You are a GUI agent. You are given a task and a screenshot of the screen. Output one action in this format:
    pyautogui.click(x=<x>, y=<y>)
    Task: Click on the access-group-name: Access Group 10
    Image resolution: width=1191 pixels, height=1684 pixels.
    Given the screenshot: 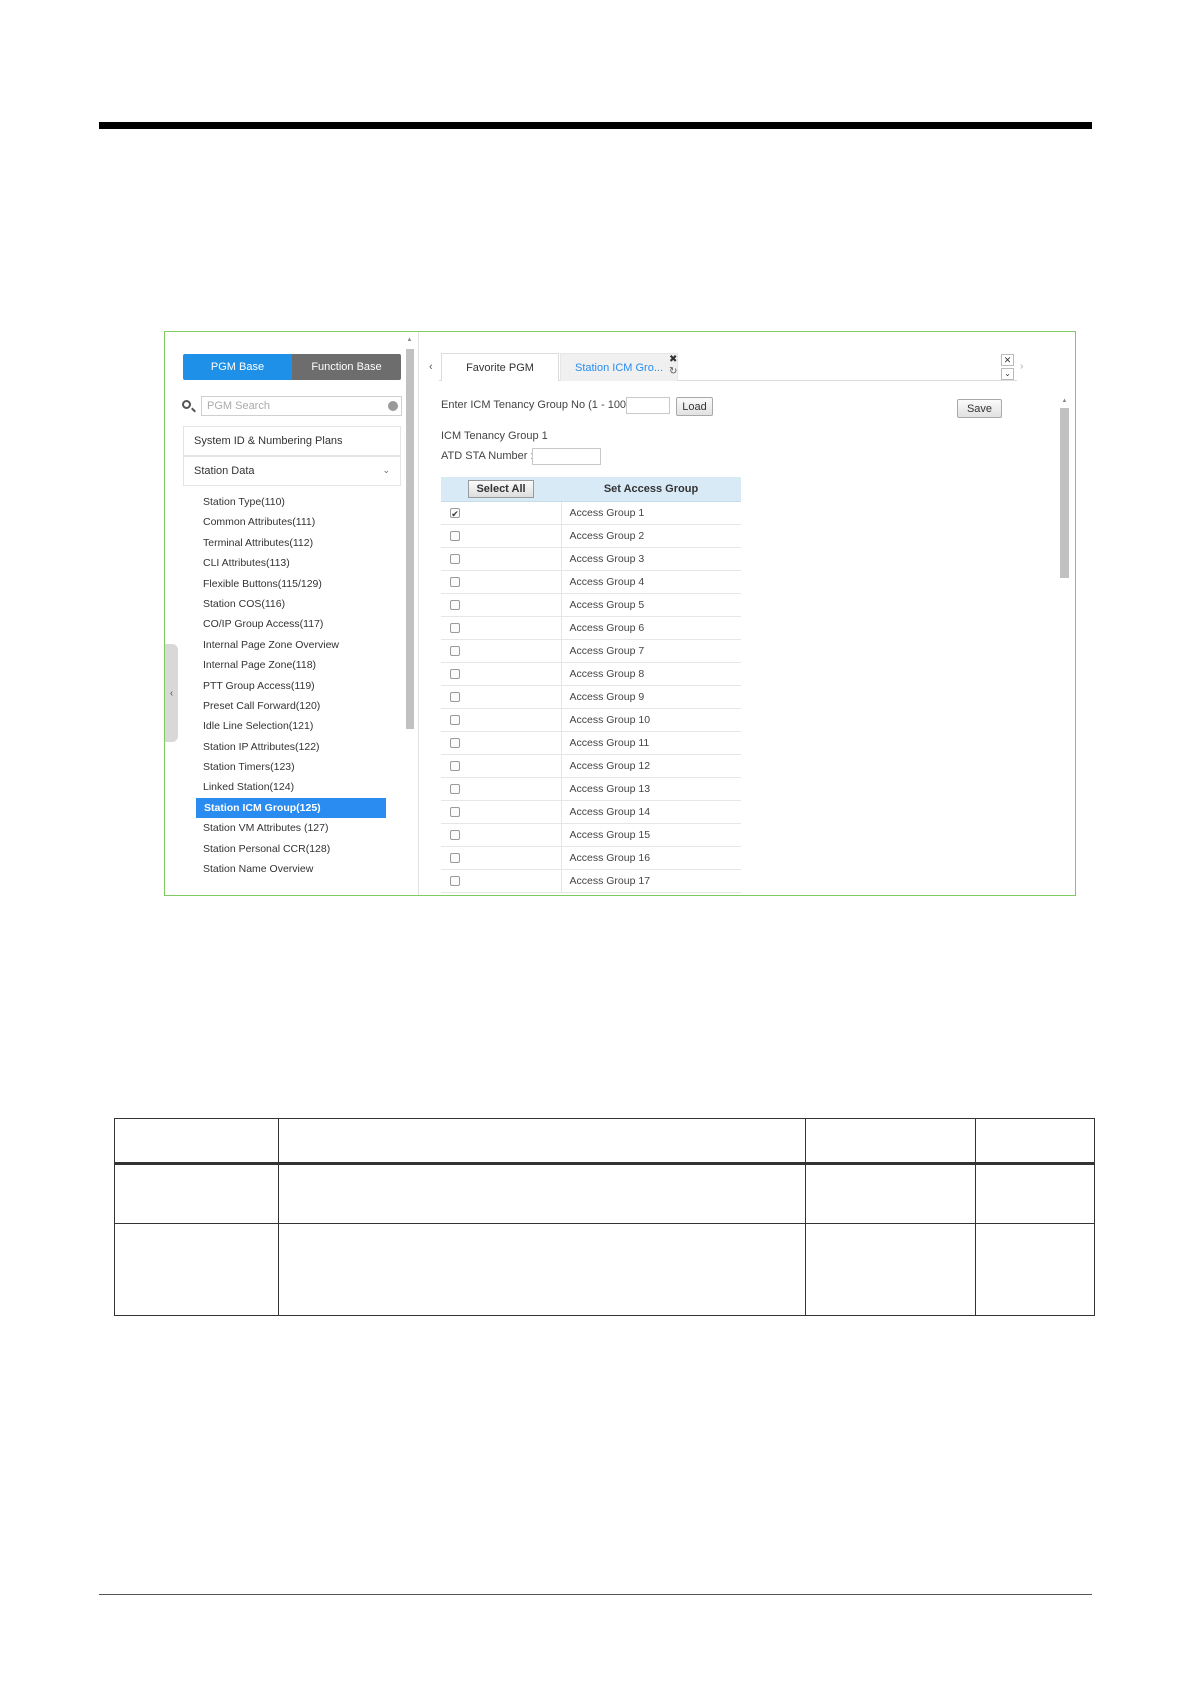 What is the action you would take?
    pyautogui.click(x=651, y=720)
    